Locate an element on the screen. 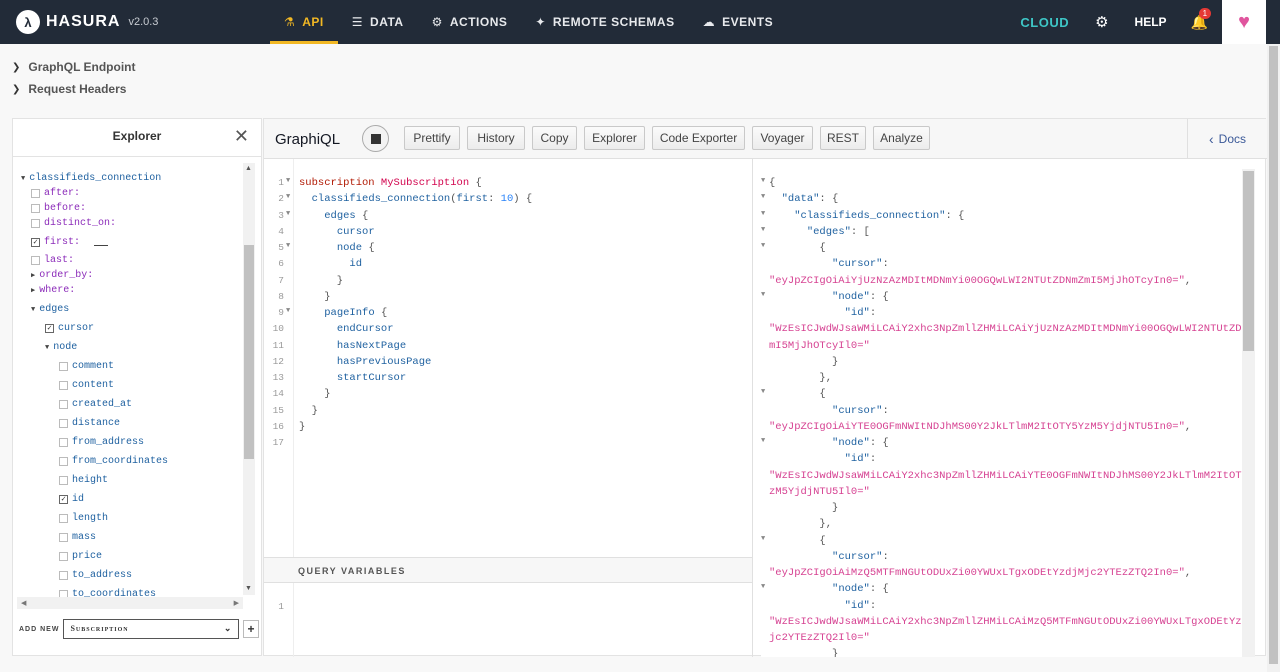  gear-icon: ⚙ is located at coordinates (1101, 22).